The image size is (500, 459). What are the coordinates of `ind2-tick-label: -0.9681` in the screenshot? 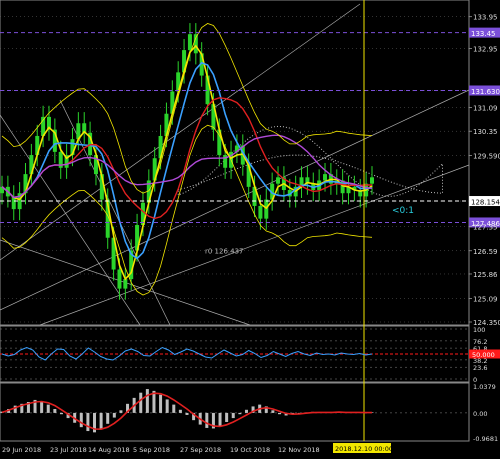 It's located at (485, 439).